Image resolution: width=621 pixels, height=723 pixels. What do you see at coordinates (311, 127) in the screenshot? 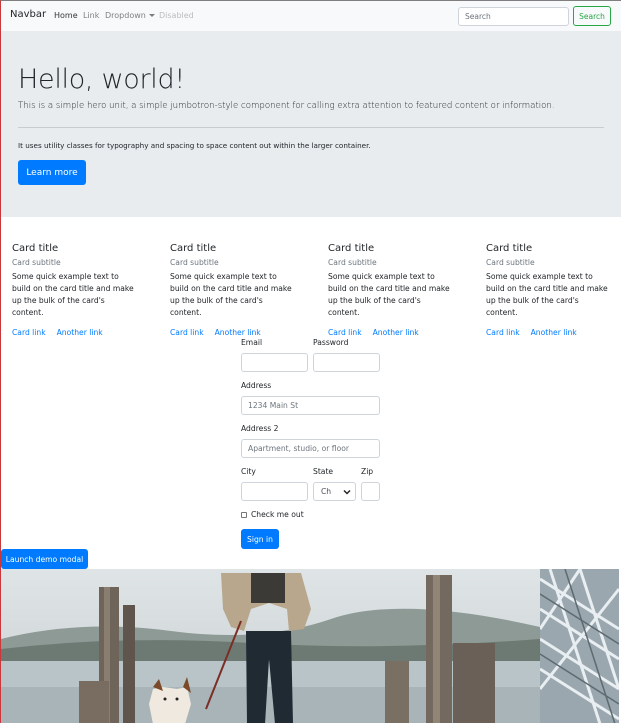
I see `divider` at bounding box center [311, 127].